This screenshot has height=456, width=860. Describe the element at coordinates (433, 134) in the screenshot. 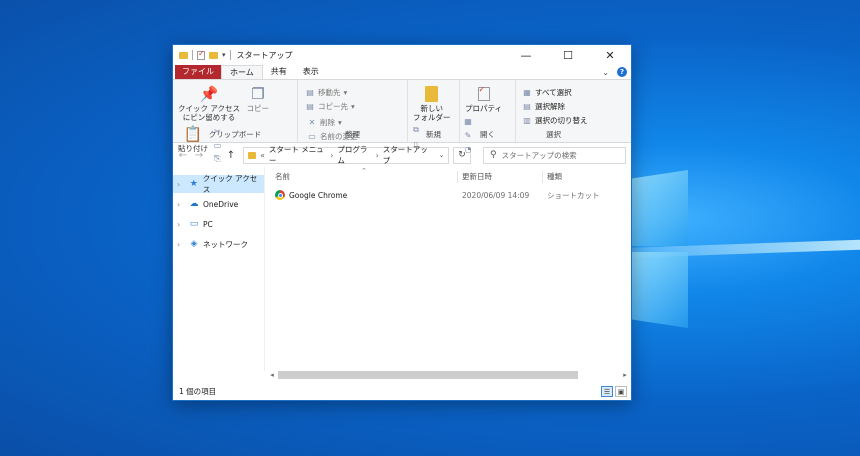

I see `group-label-new: 新規` at that location.